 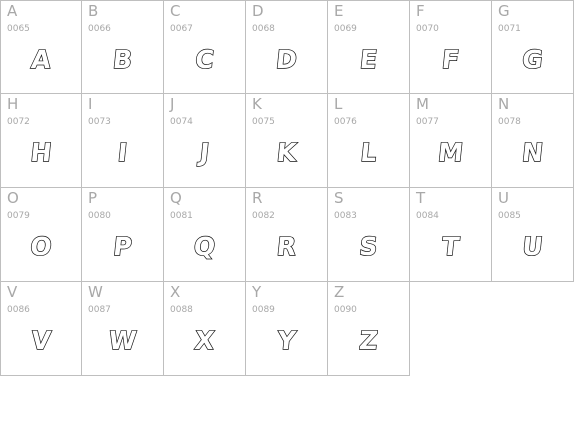 What do you see at coordinates (99, 216) in the screenshot?
I see `glyph-code-label: 0080` at bounding box center [99, 216].